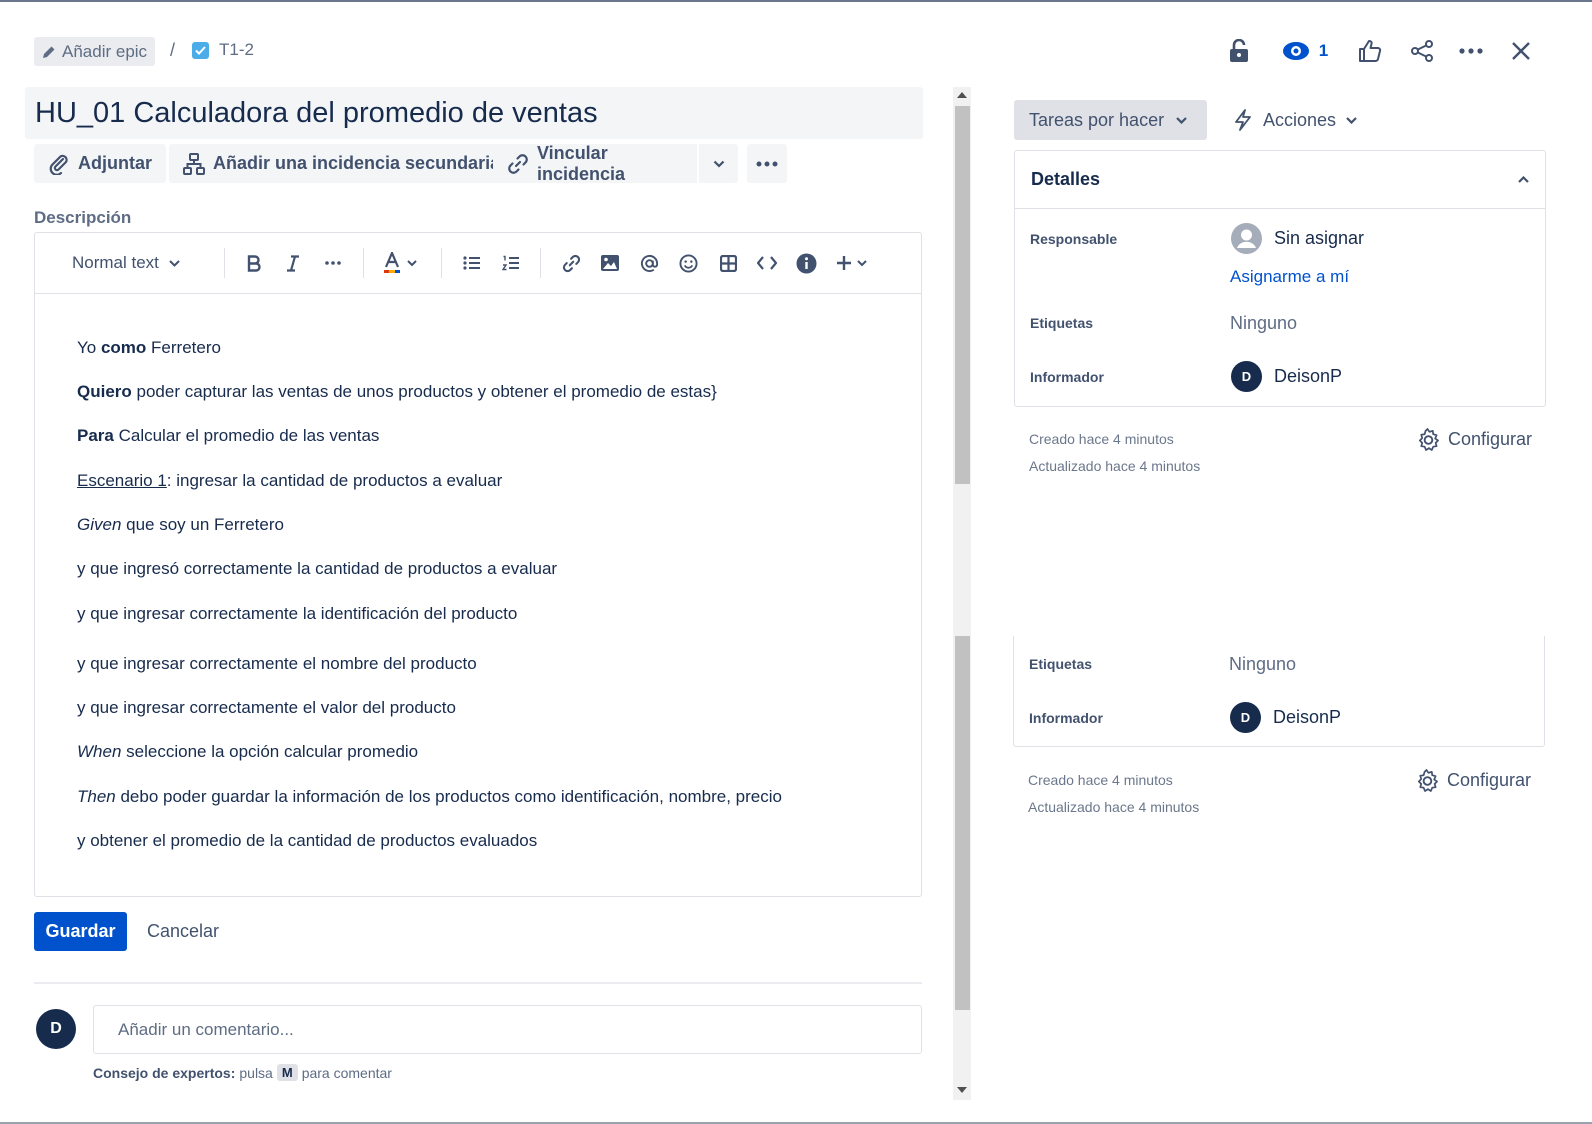 This screenshot has width=1592, height=1124. What do you see at coordinates (1280, 180) in the screenshot?
I see `details-header: Detalles` at bounding box center [1280, 180].